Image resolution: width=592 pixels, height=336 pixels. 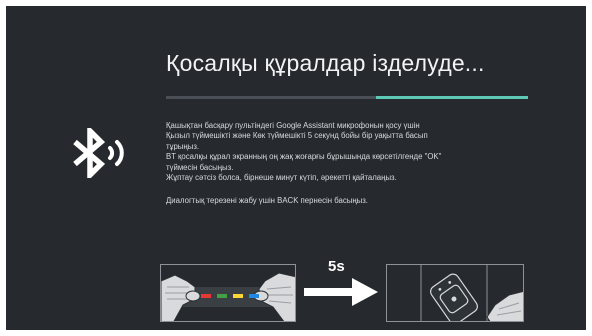 What do you see at coordinates (183, 146) in the screenshot?
I see `instruction-line: тұрыңыз.` at bounding box center [183, 146].